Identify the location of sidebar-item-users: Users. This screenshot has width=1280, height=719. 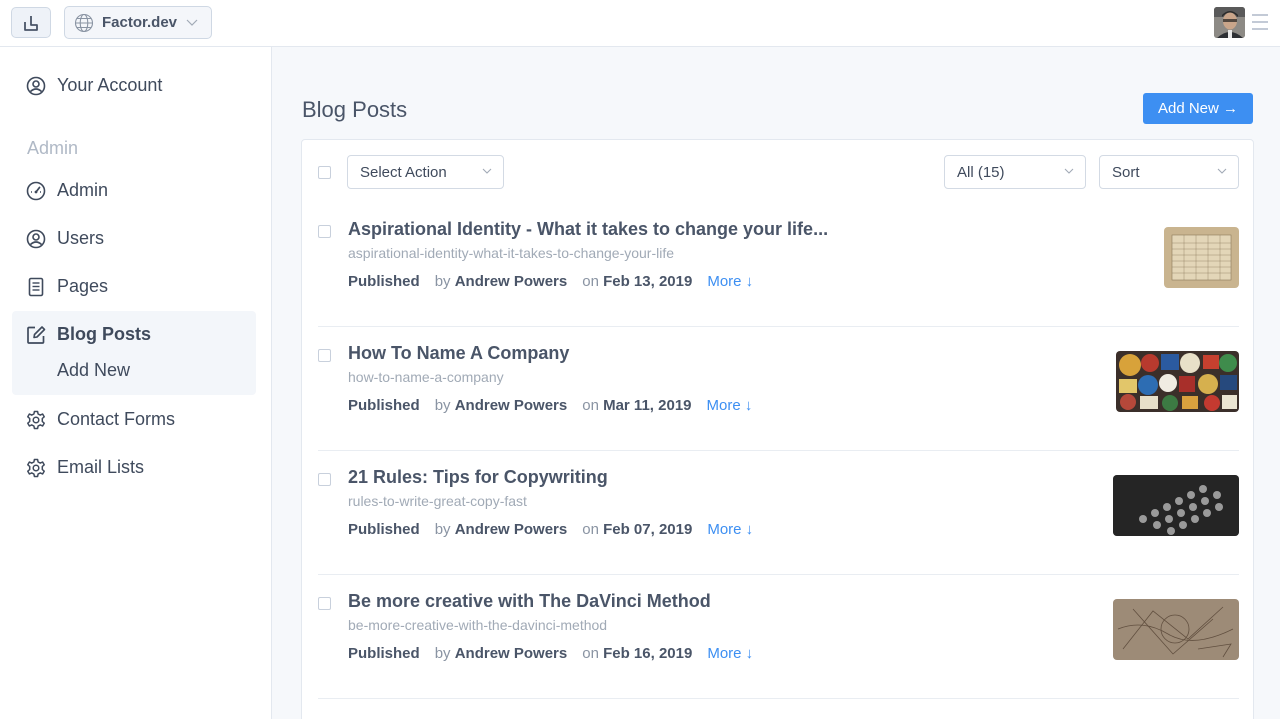
(65, 238).